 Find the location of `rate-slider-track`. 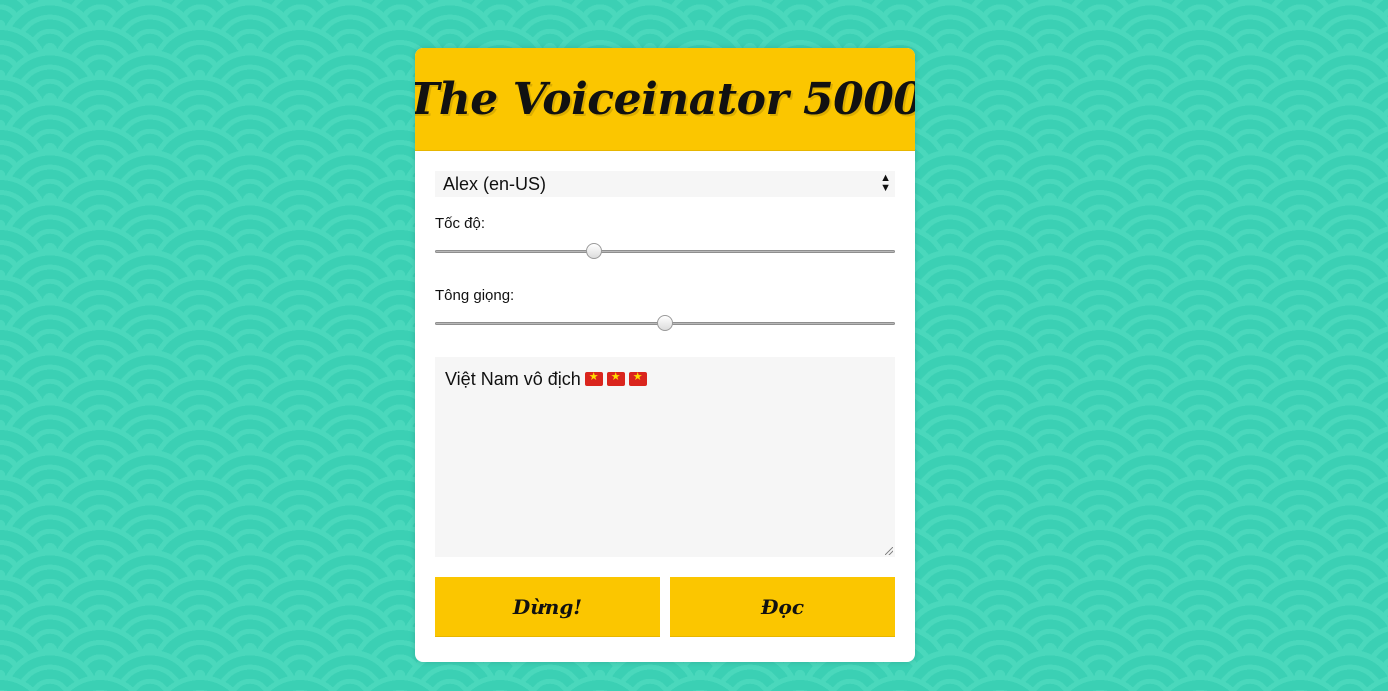

rate-slider-track is located at coordinates (665, 251).